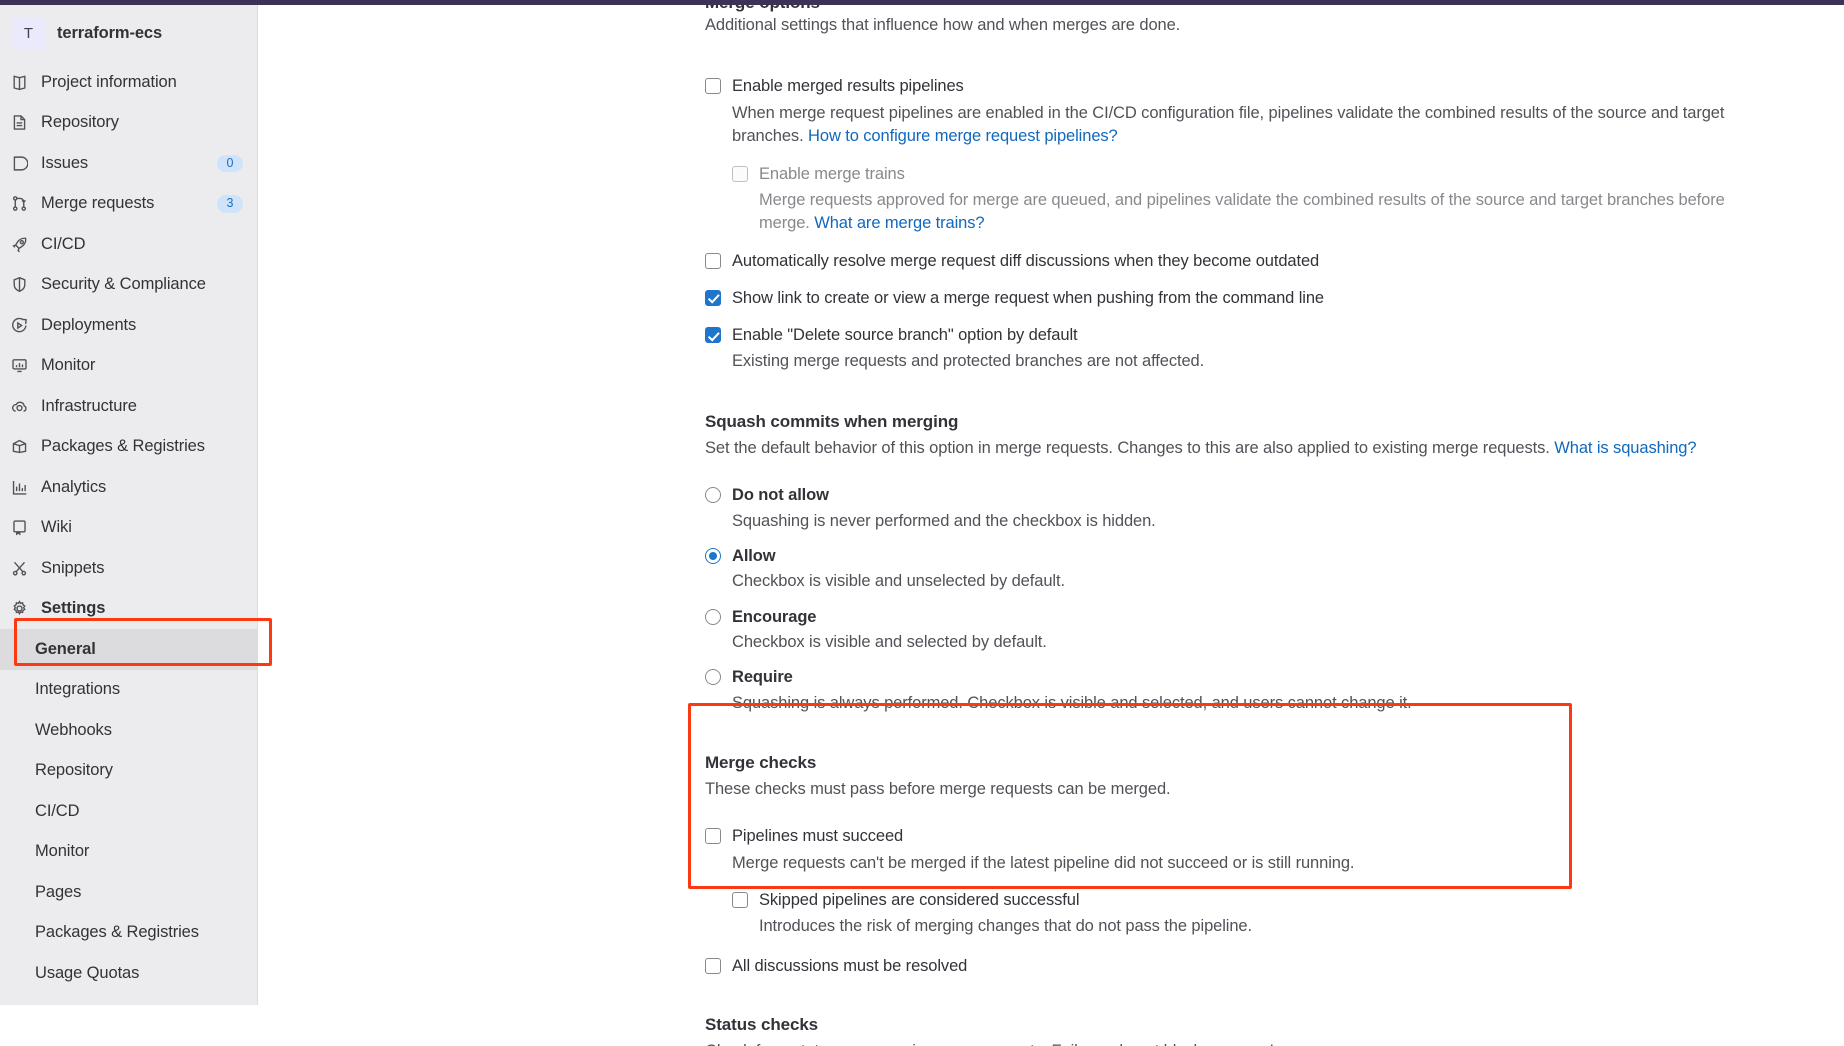 This screenshot has width=1844, height=1046. I want to click on merged-results-pipelines-label: Enable merged results pipelines, so click(848, 86).